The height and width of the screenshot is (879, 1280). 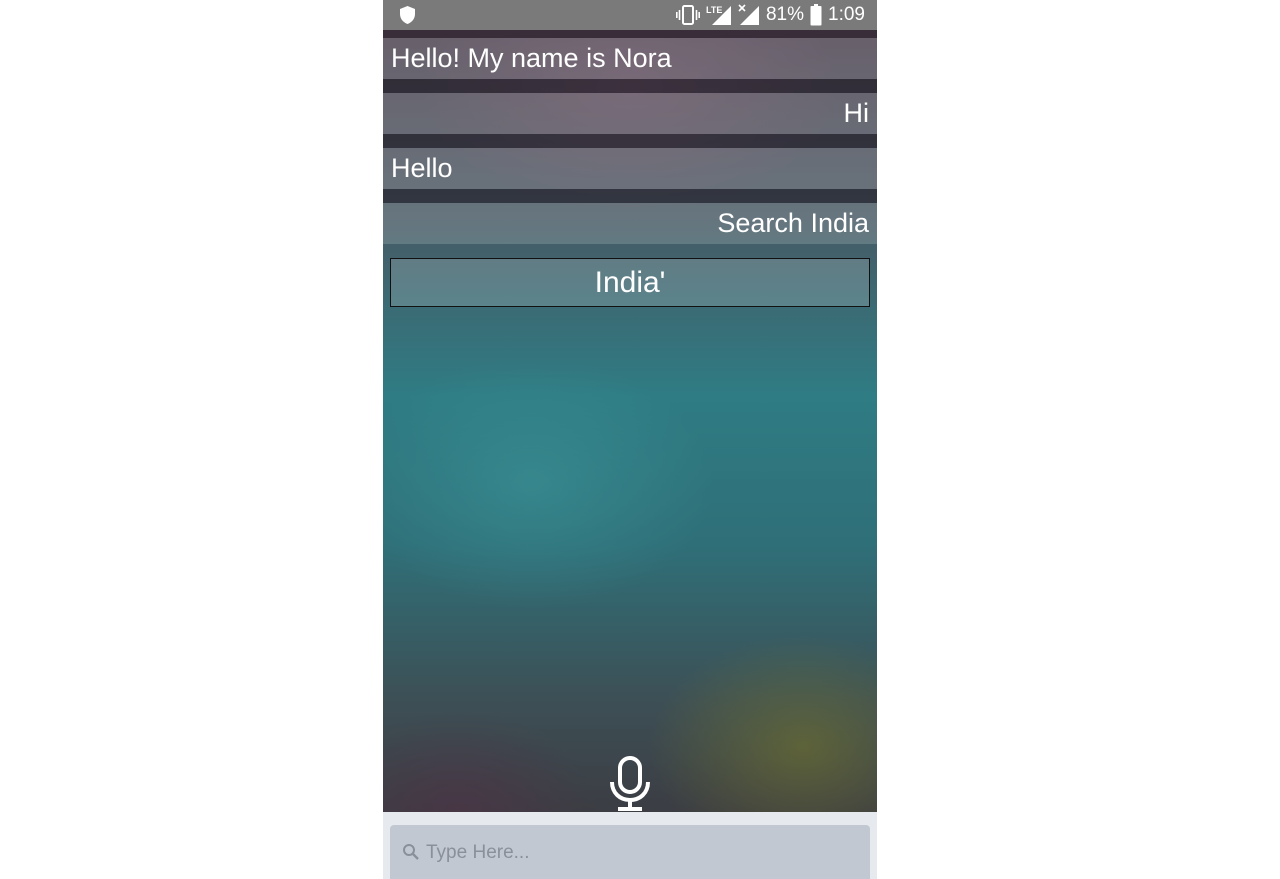 What do you see at coordinates (407, 15) in the screenshot?
I see `shield-icon` at bounding box center [407, 15].